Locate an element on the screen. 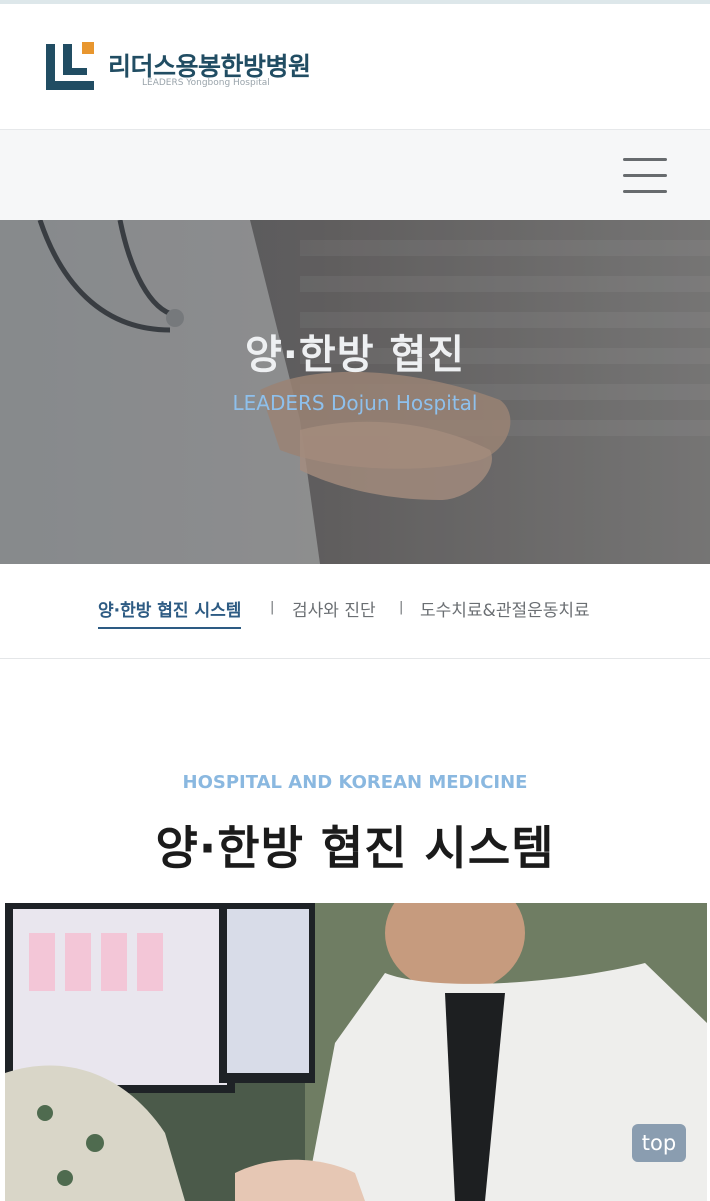 This screenshot has width=710, height=1201. section-title: 양·한방 협진 시스템 is located at coordinates (355, 848).